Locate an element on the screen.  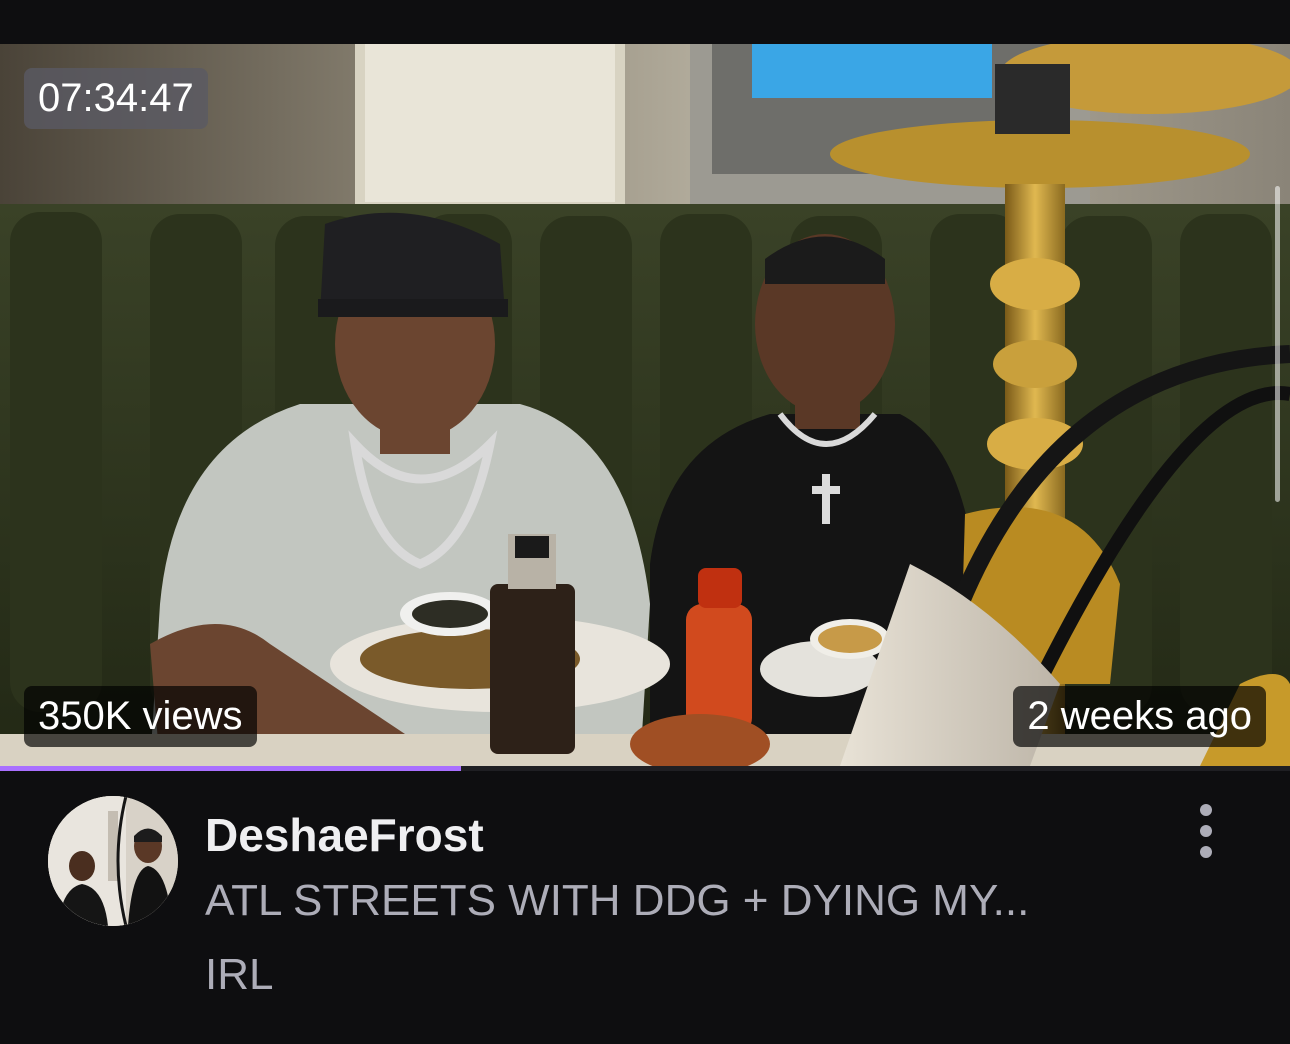
watch-progress-fill is located at coordinates (230, 768).